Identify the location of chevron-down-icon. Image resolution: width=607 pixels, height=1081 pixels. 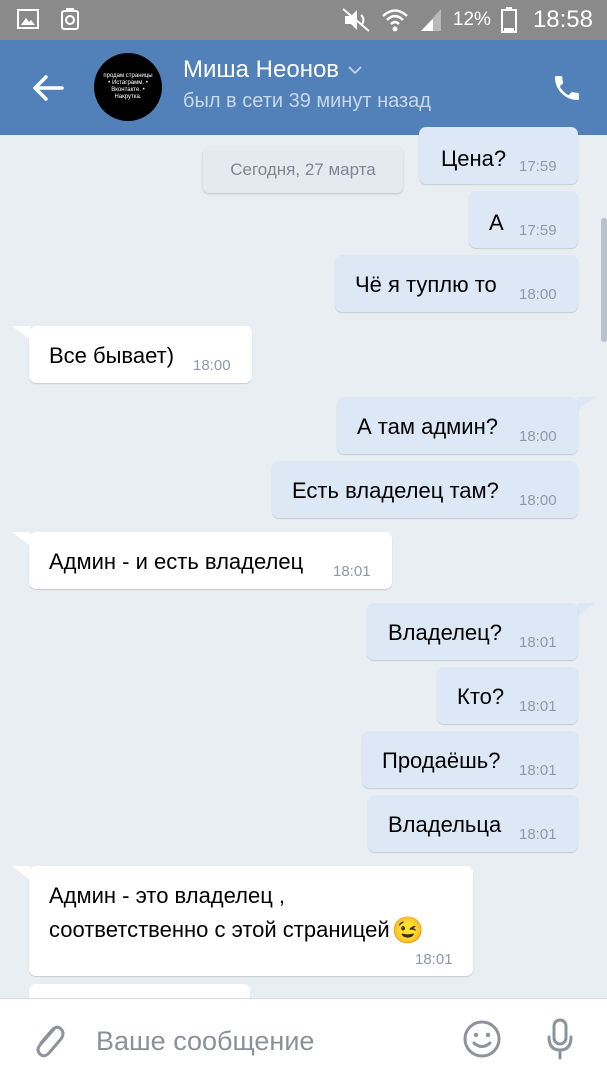
(355, 70).